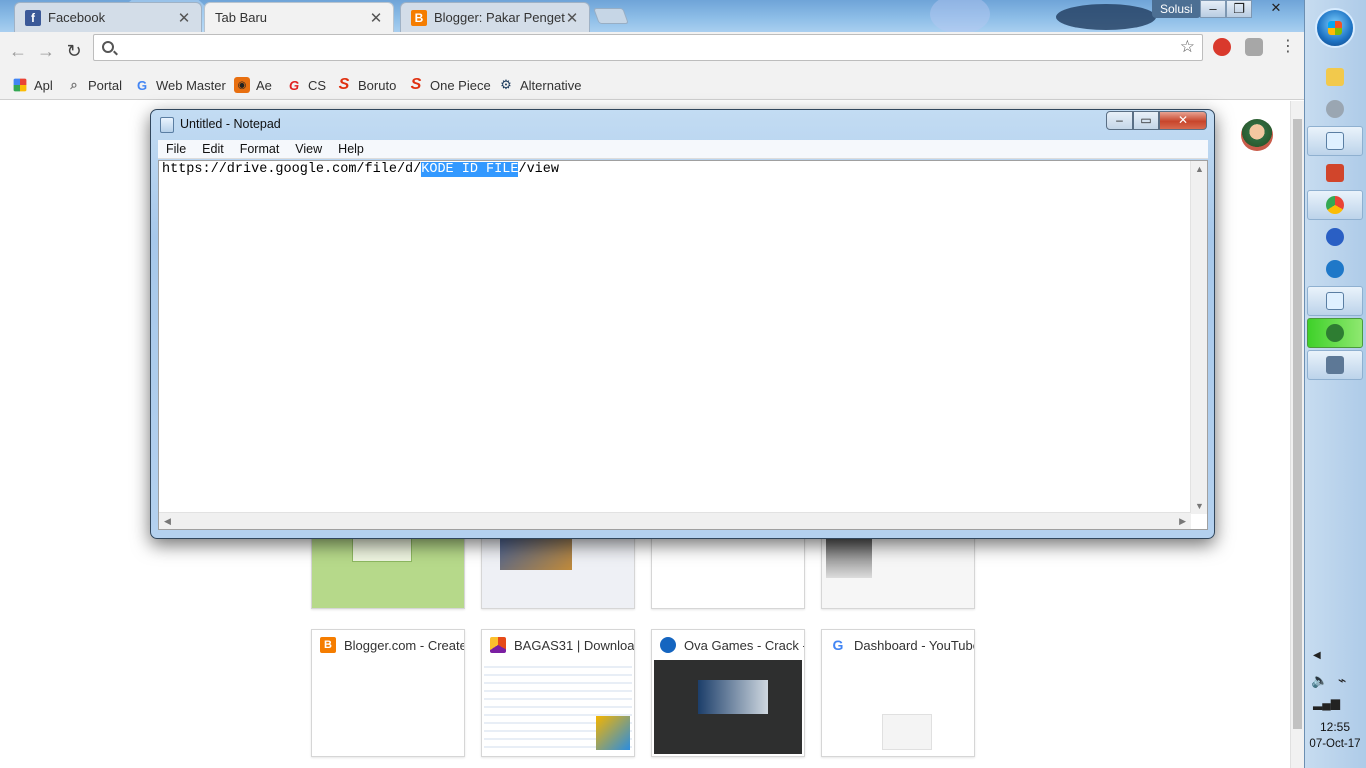 This screenshot has width=1366, height=768. Describe the element at coordinates (242, 85) in the screenshot. I see `ae-icon: ◉` at that location.